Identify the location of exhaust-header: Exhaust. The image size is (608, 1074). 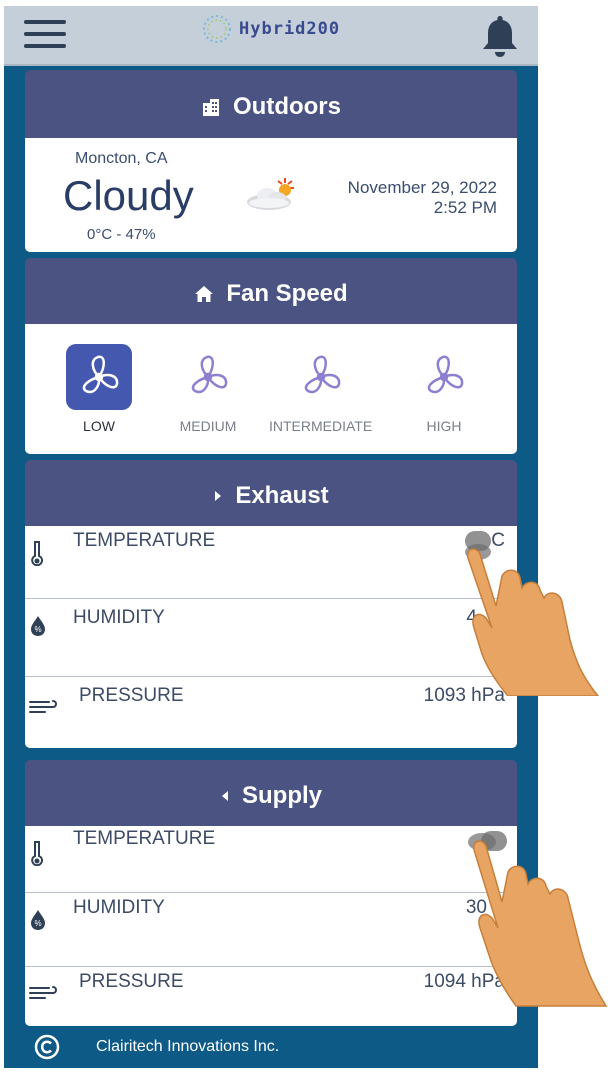
(271, 493).